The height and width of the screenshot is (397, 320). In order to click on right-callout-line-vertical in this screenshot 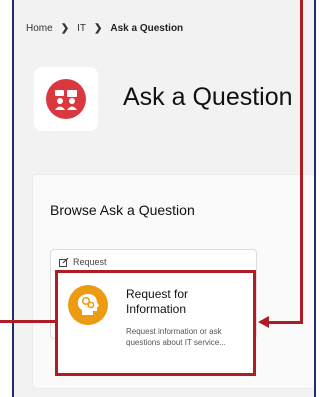, I will do `click(301, 162)`.